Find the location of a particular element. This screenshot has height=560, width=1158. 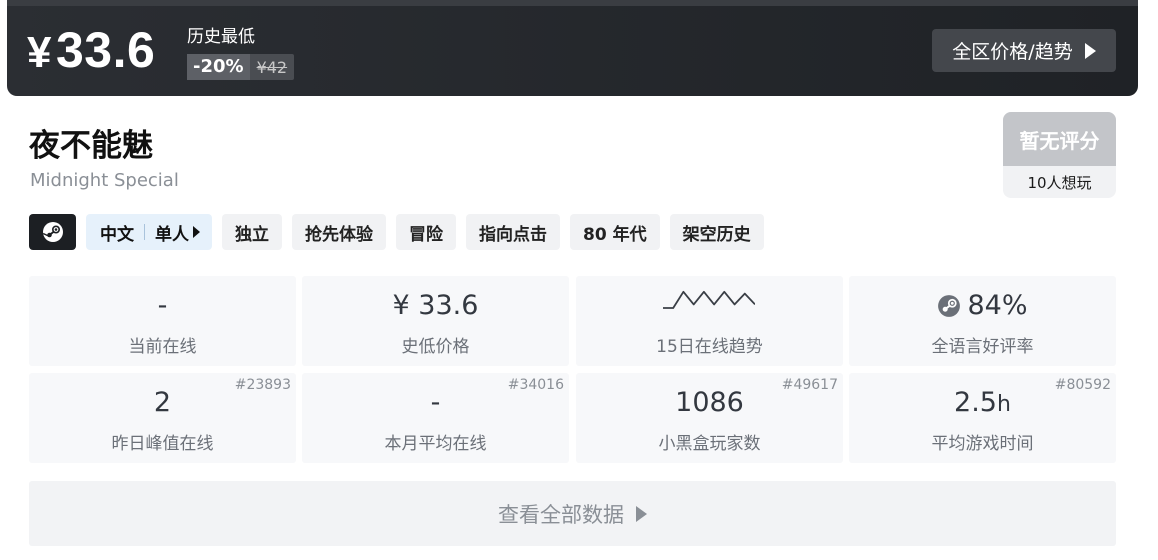

stat-value: ¥ 33.6 is located at coordinates (435, 305).